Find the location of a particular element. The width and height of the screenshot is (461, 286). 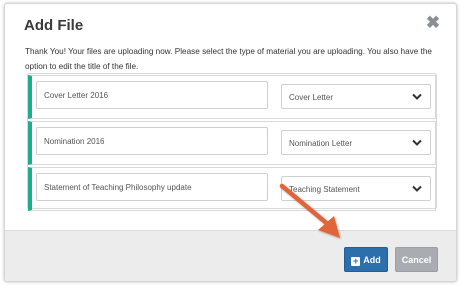

cancel-button-label: Cancel is located at coordinates (416, 260).